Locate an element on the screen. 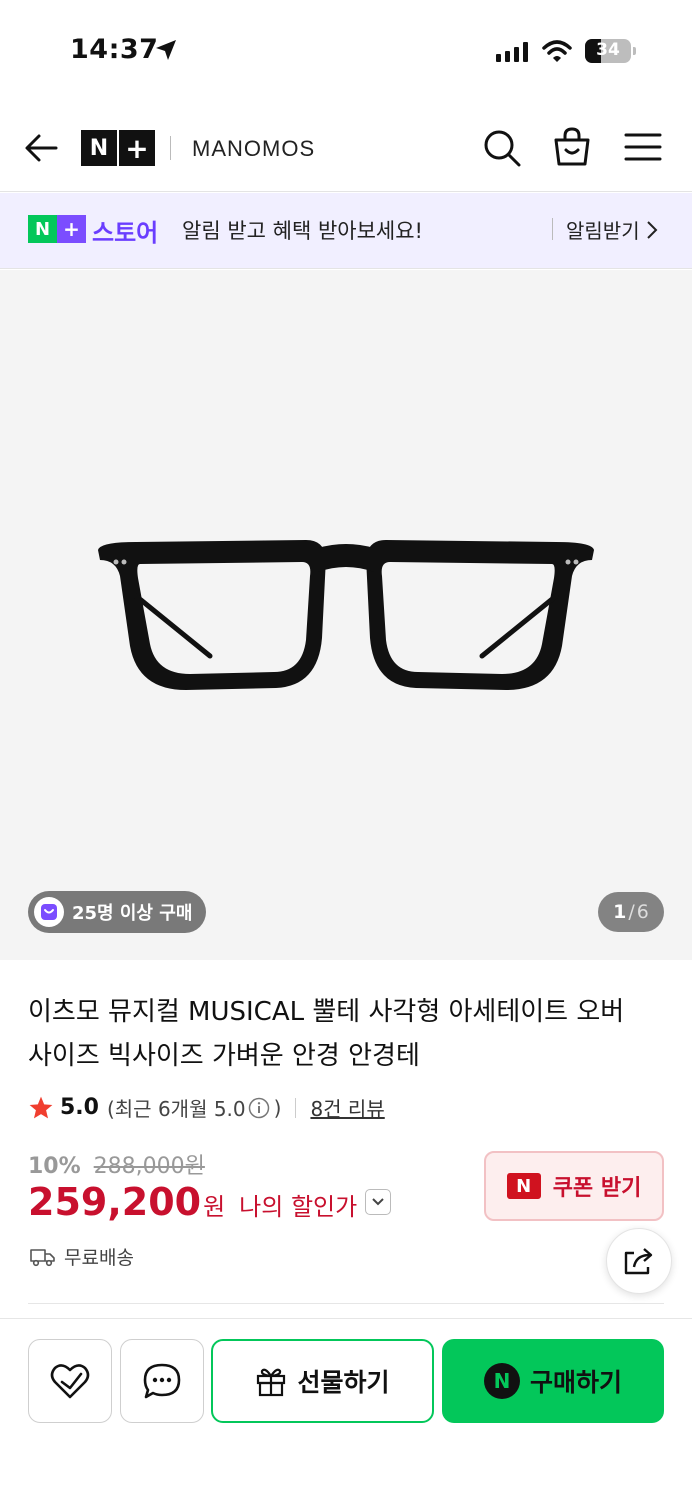 This screenshot has width=692, height=1500. pager-current: 1 is located at coordinates (620, 912).